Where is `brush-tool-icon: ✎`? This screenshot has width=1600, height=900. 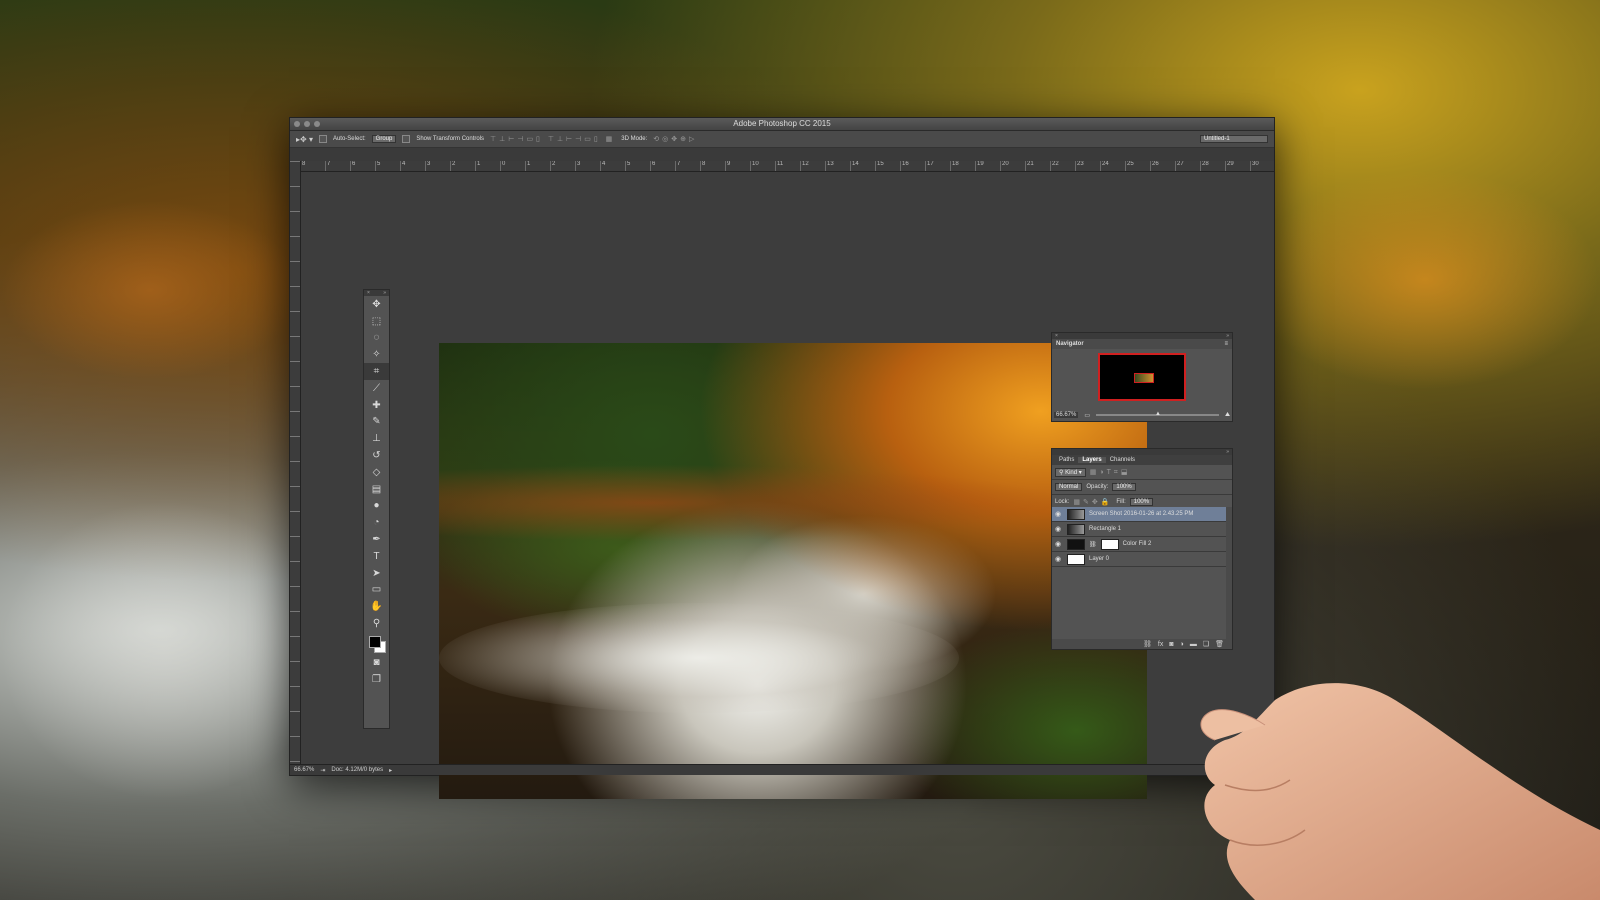 brush-tool-icon: ✎ is located at coordinates (376, 422).